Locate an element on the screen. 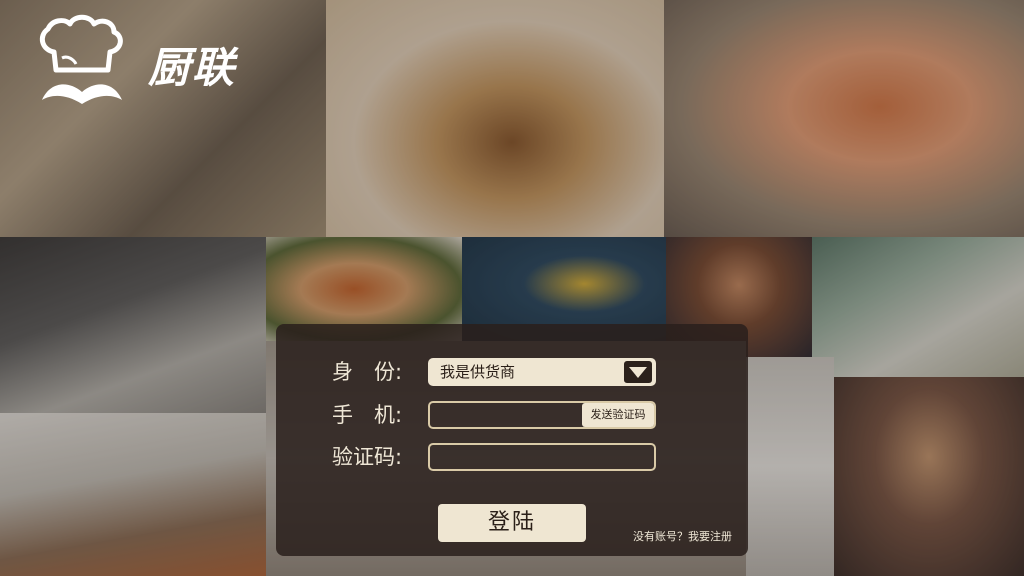  phone-label: 手 机: is located at coordinates (367, 415).